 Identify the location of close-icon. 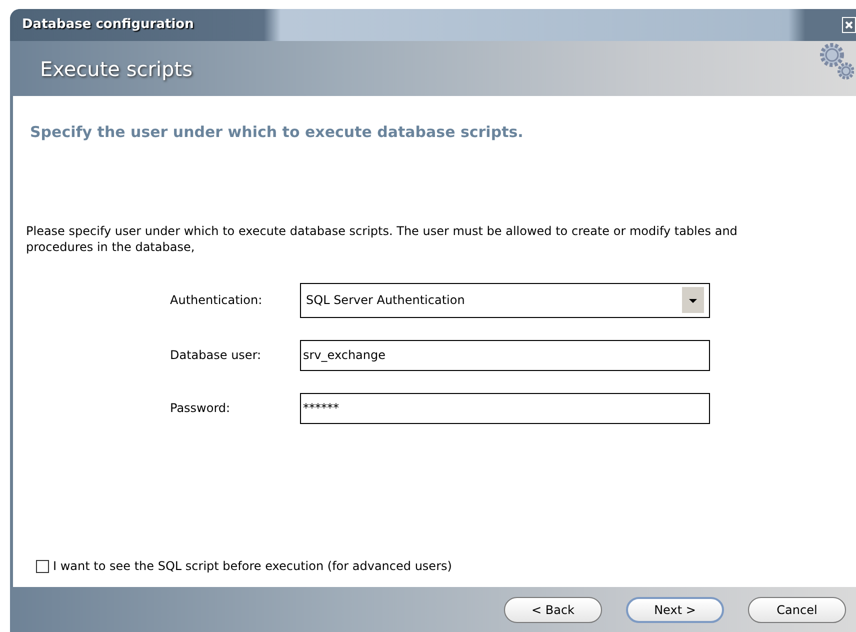
(849, 25).